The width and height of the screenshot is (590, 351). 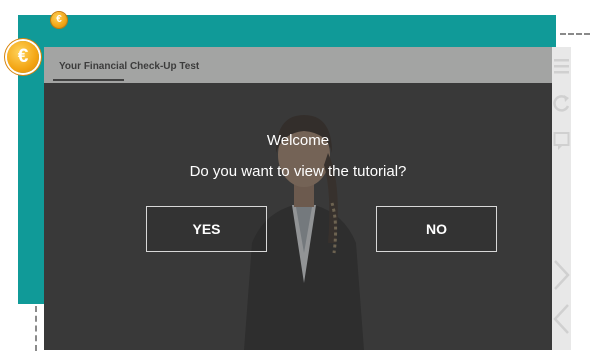 I want to click on dashed-guide-horizontal, so click(x=575, y=34).